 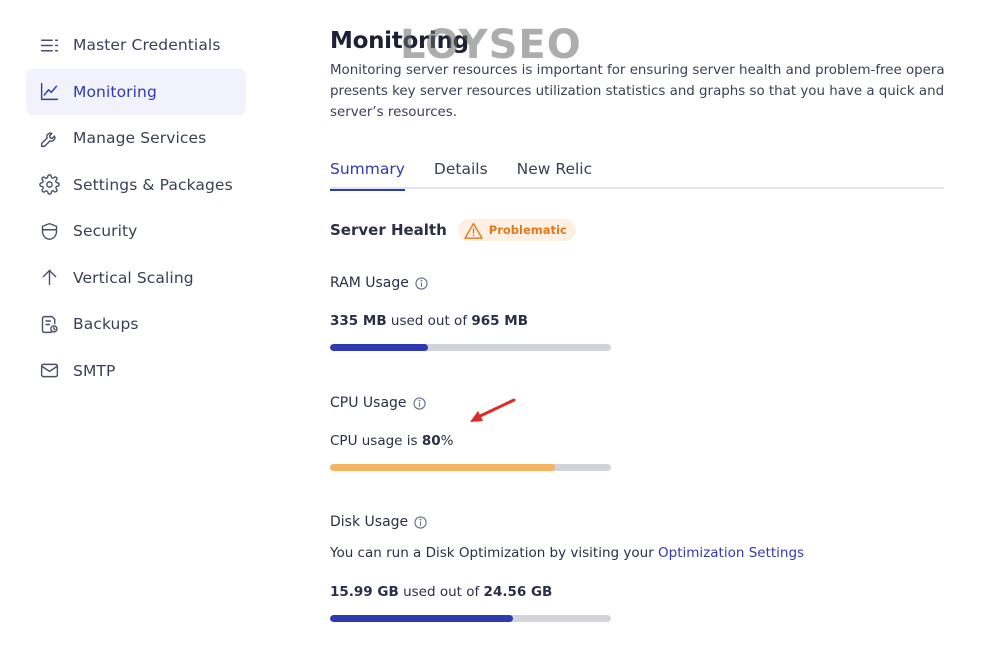 I want to click on ram-total: 965 MB, so click(x=499, y=321).